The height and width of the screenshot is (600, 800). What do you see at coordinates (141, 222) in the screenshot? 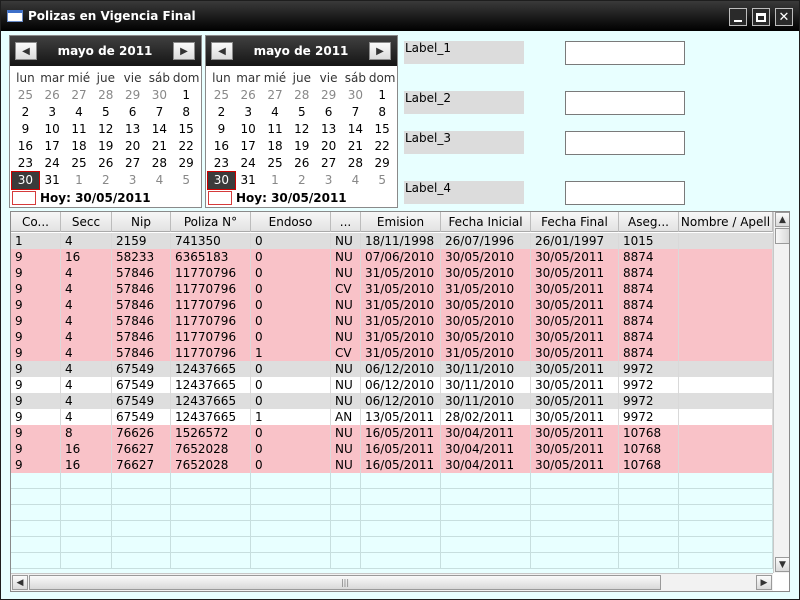
I see `column-header: Nip` at bounding box center [141, 222].